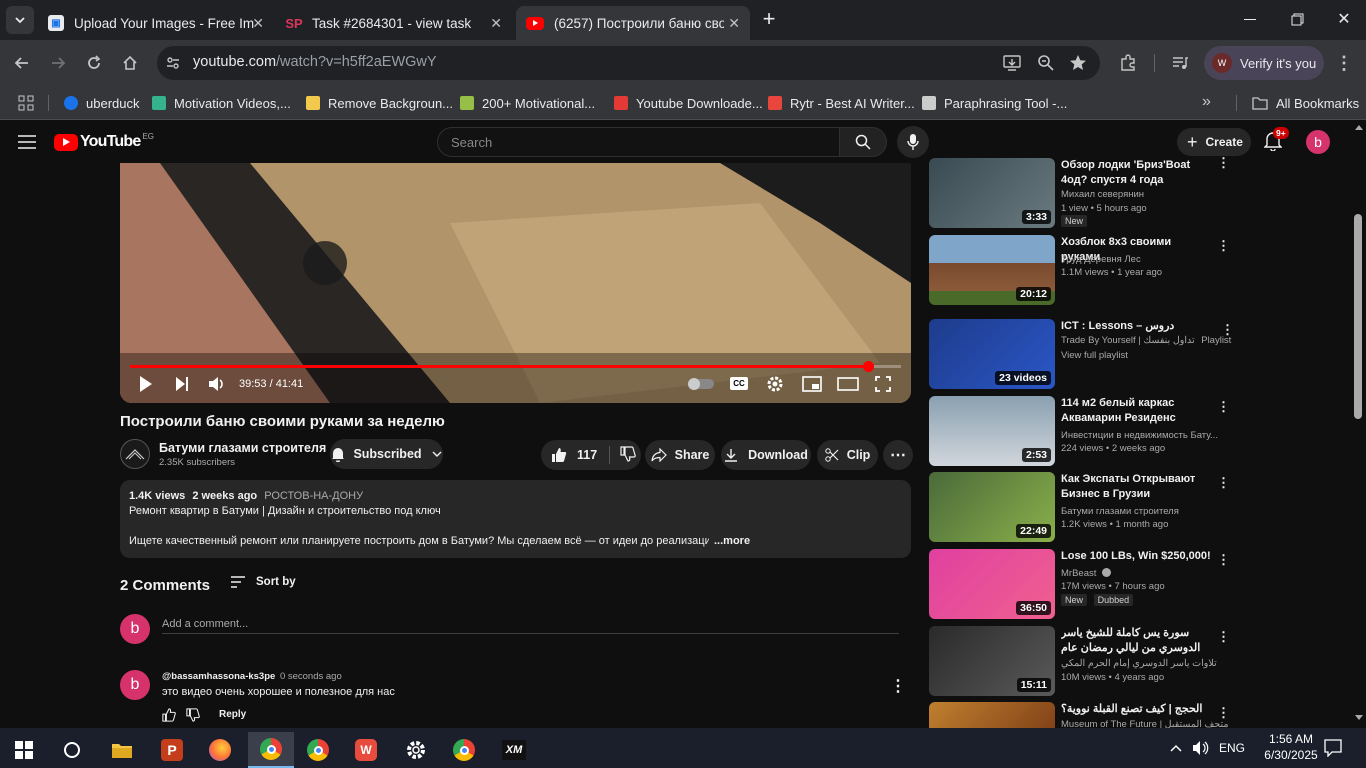 The height and width of the screenshot is (768, 1366). I want to click on more-bookmarks-button: », so click(1206, 102).